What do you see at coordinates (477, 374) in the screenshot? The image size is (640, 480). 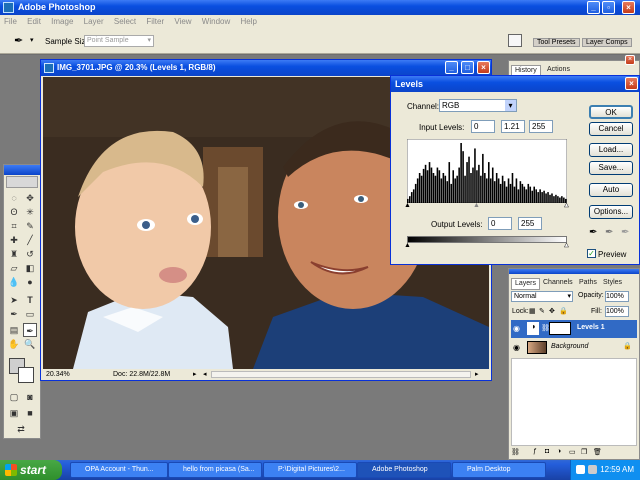 I see `scroll-right-icon: ▸` at bounding box center [477, 374].